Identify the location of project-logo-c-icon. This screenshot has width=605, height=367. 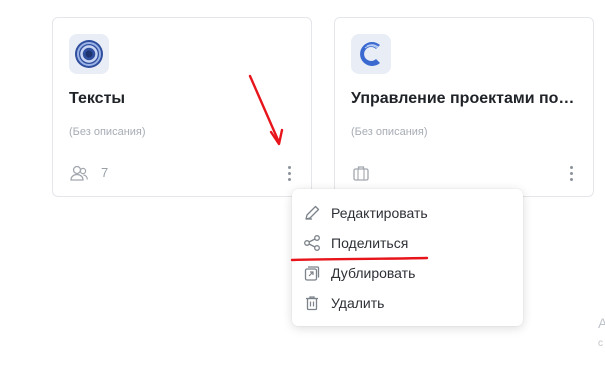
(371, 54).